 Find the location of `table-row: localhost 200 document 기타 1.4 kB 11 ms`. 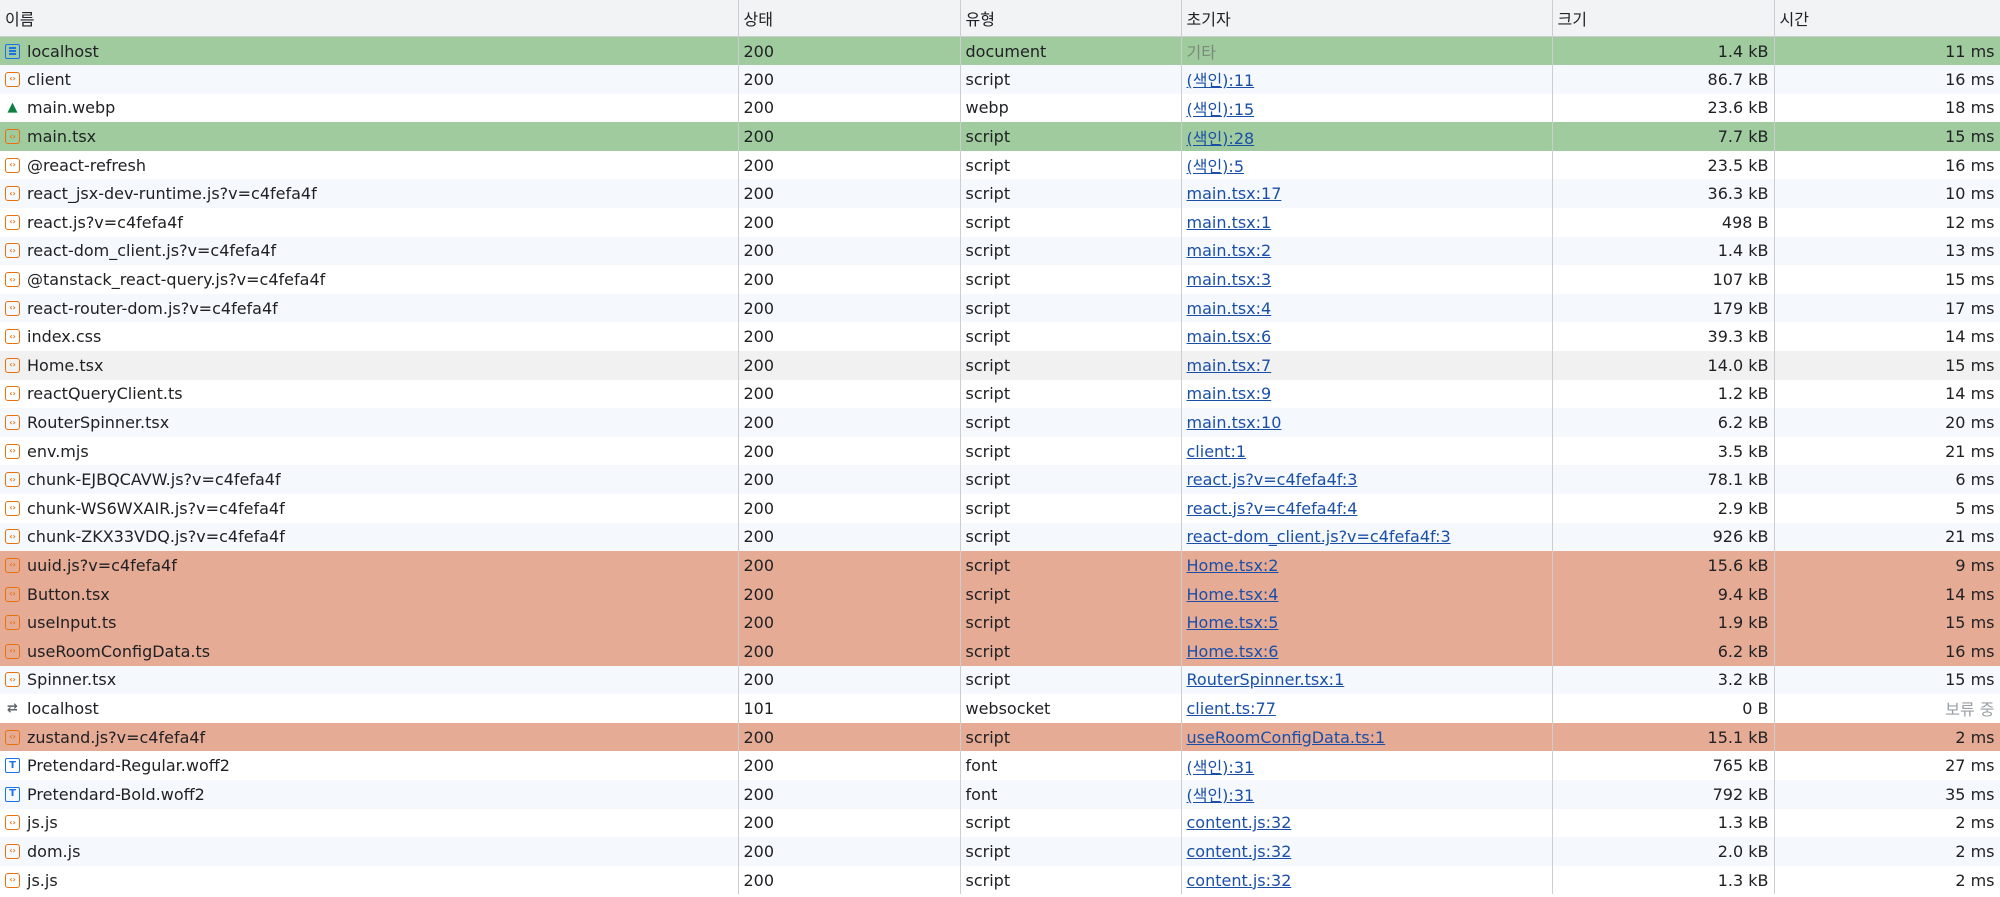

table-row: localhost 200 document 기타 1.4 kB 11 ms is located at coordinates (1000, 51).